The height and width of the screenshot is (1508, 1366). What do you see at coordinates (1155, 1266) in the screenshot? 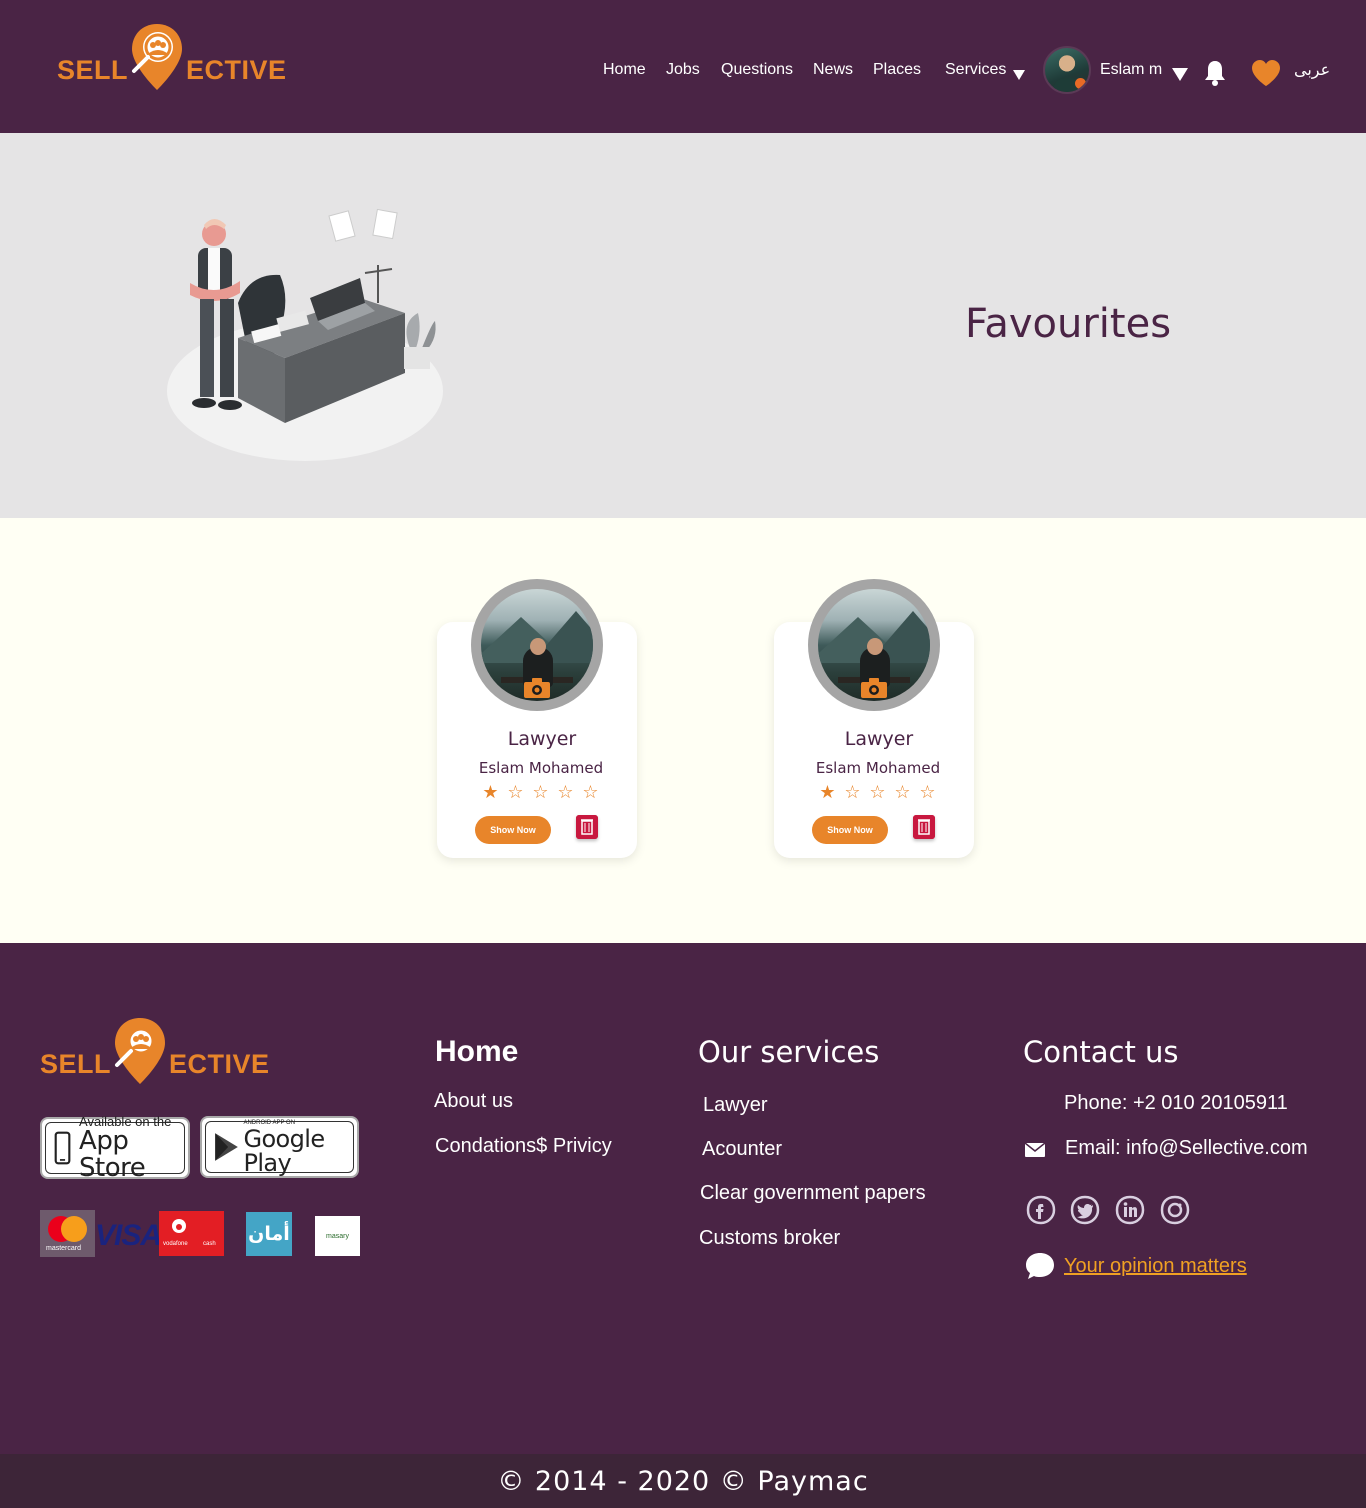
I see `feedback-link: Your opinion matters` at bounding box center [1155, 1266].